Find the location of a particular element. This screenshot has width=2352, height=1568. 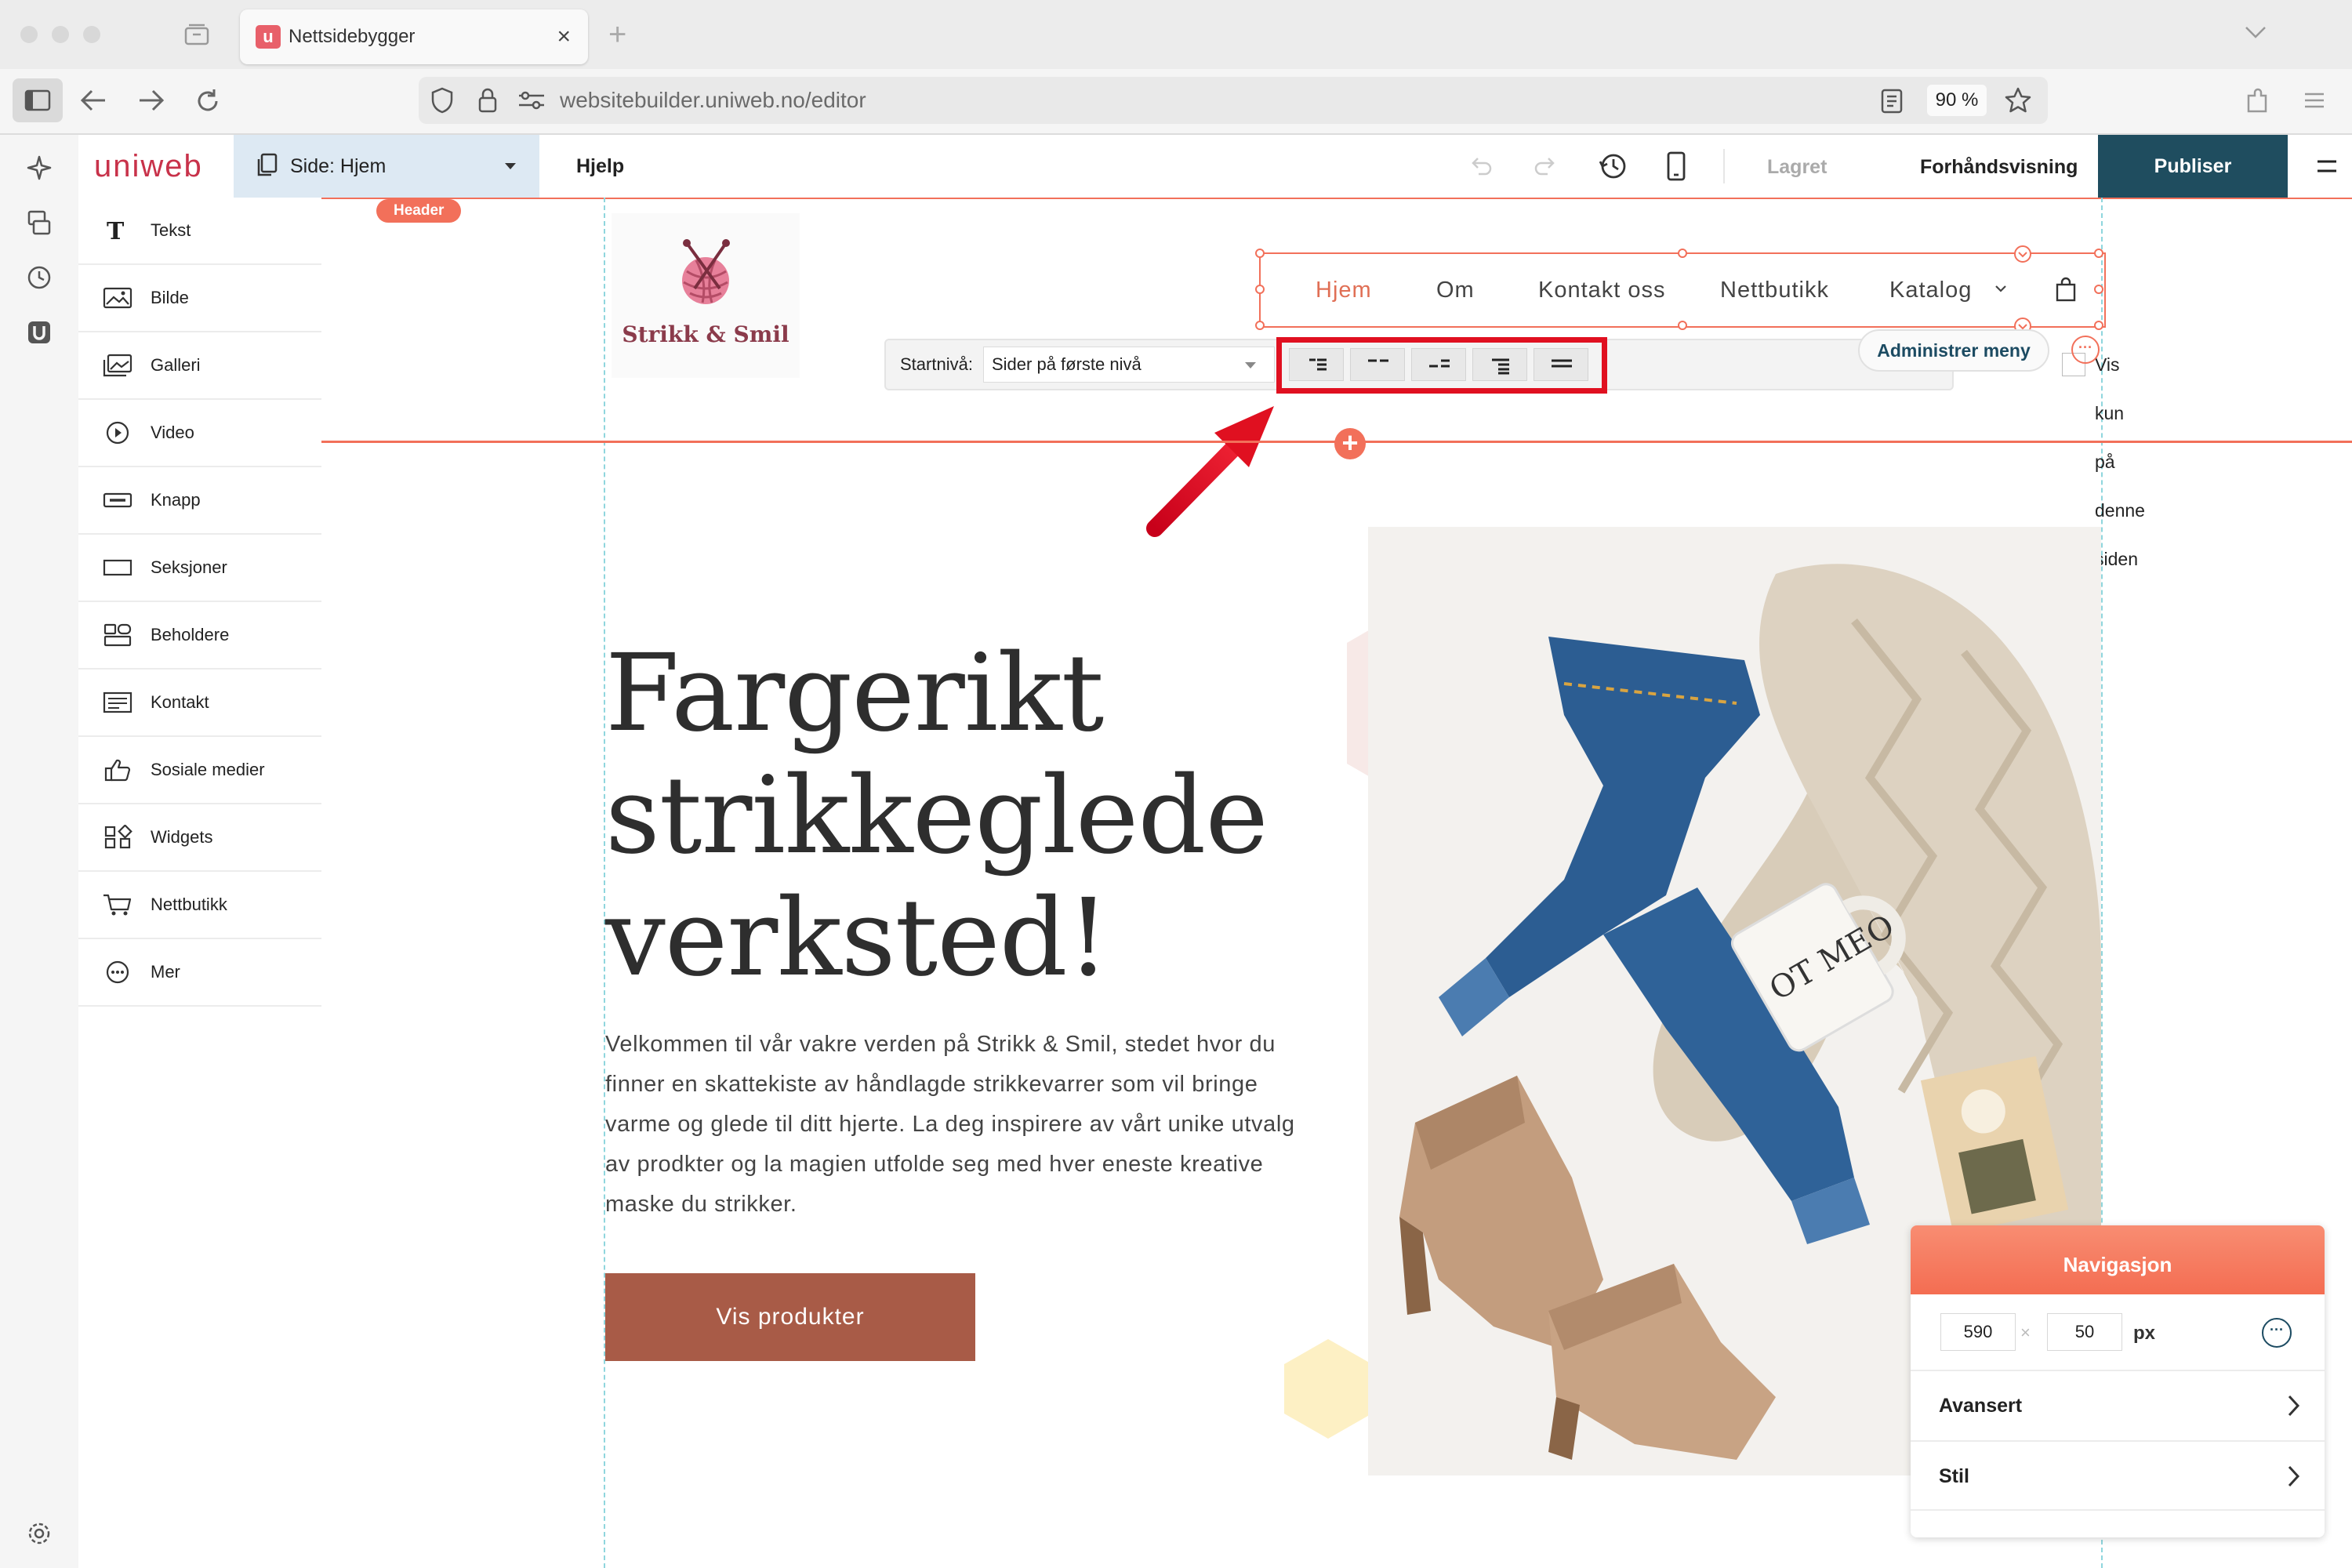

publish-button: Publiser is located at coordinates (2193, 166).